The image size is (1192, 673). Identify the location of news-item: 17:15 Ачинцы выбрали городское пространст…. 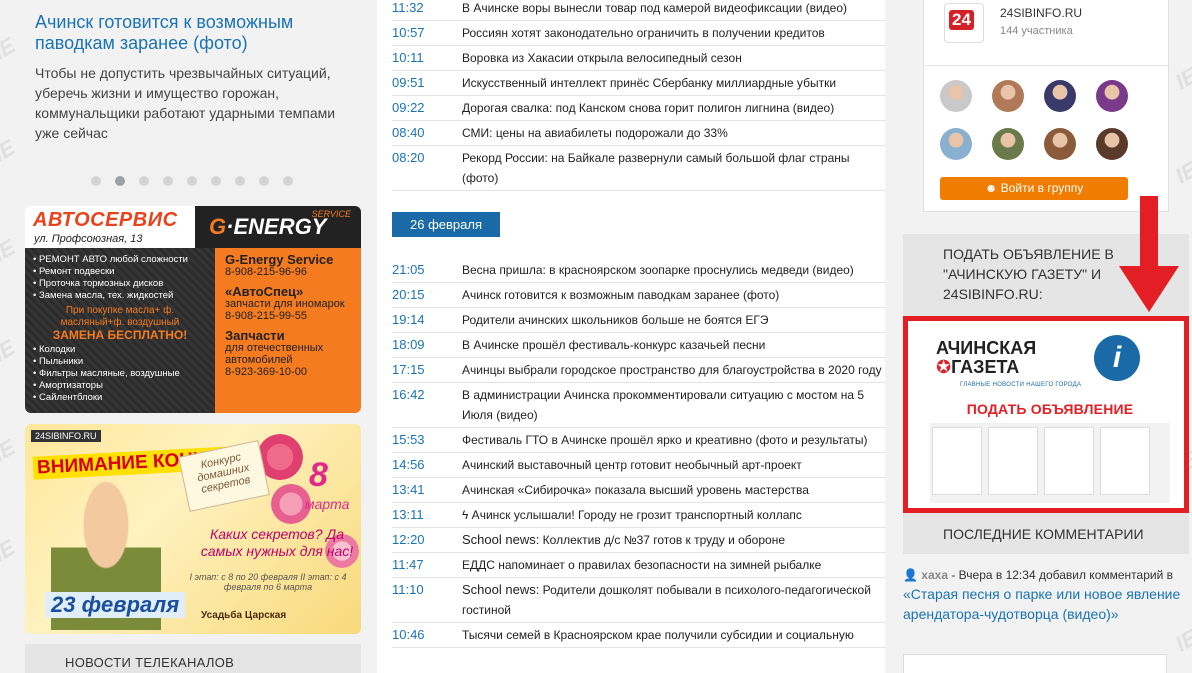
(638, 370).